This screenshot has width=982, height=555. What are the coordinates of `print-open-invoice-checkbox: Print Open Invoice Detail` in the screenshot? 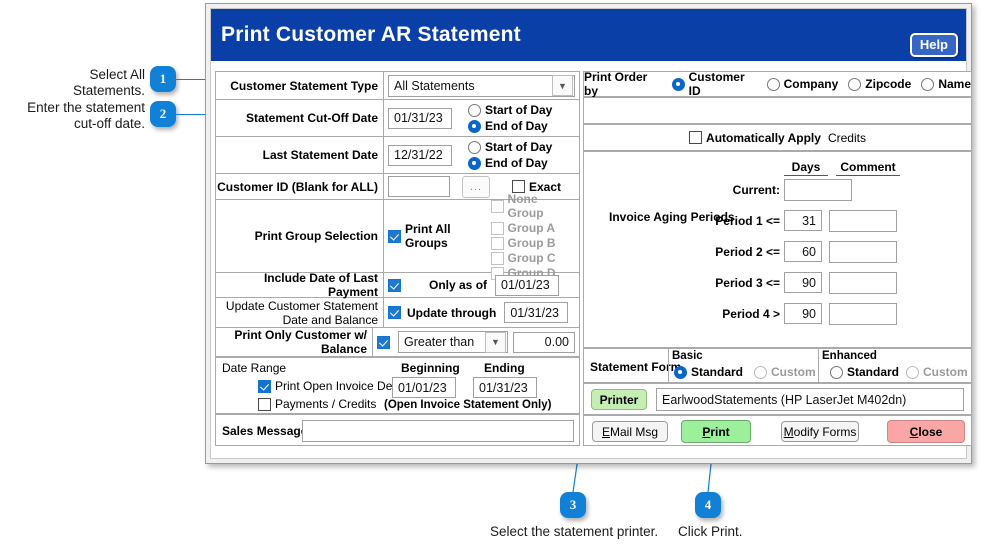 It's located at (333, 386).